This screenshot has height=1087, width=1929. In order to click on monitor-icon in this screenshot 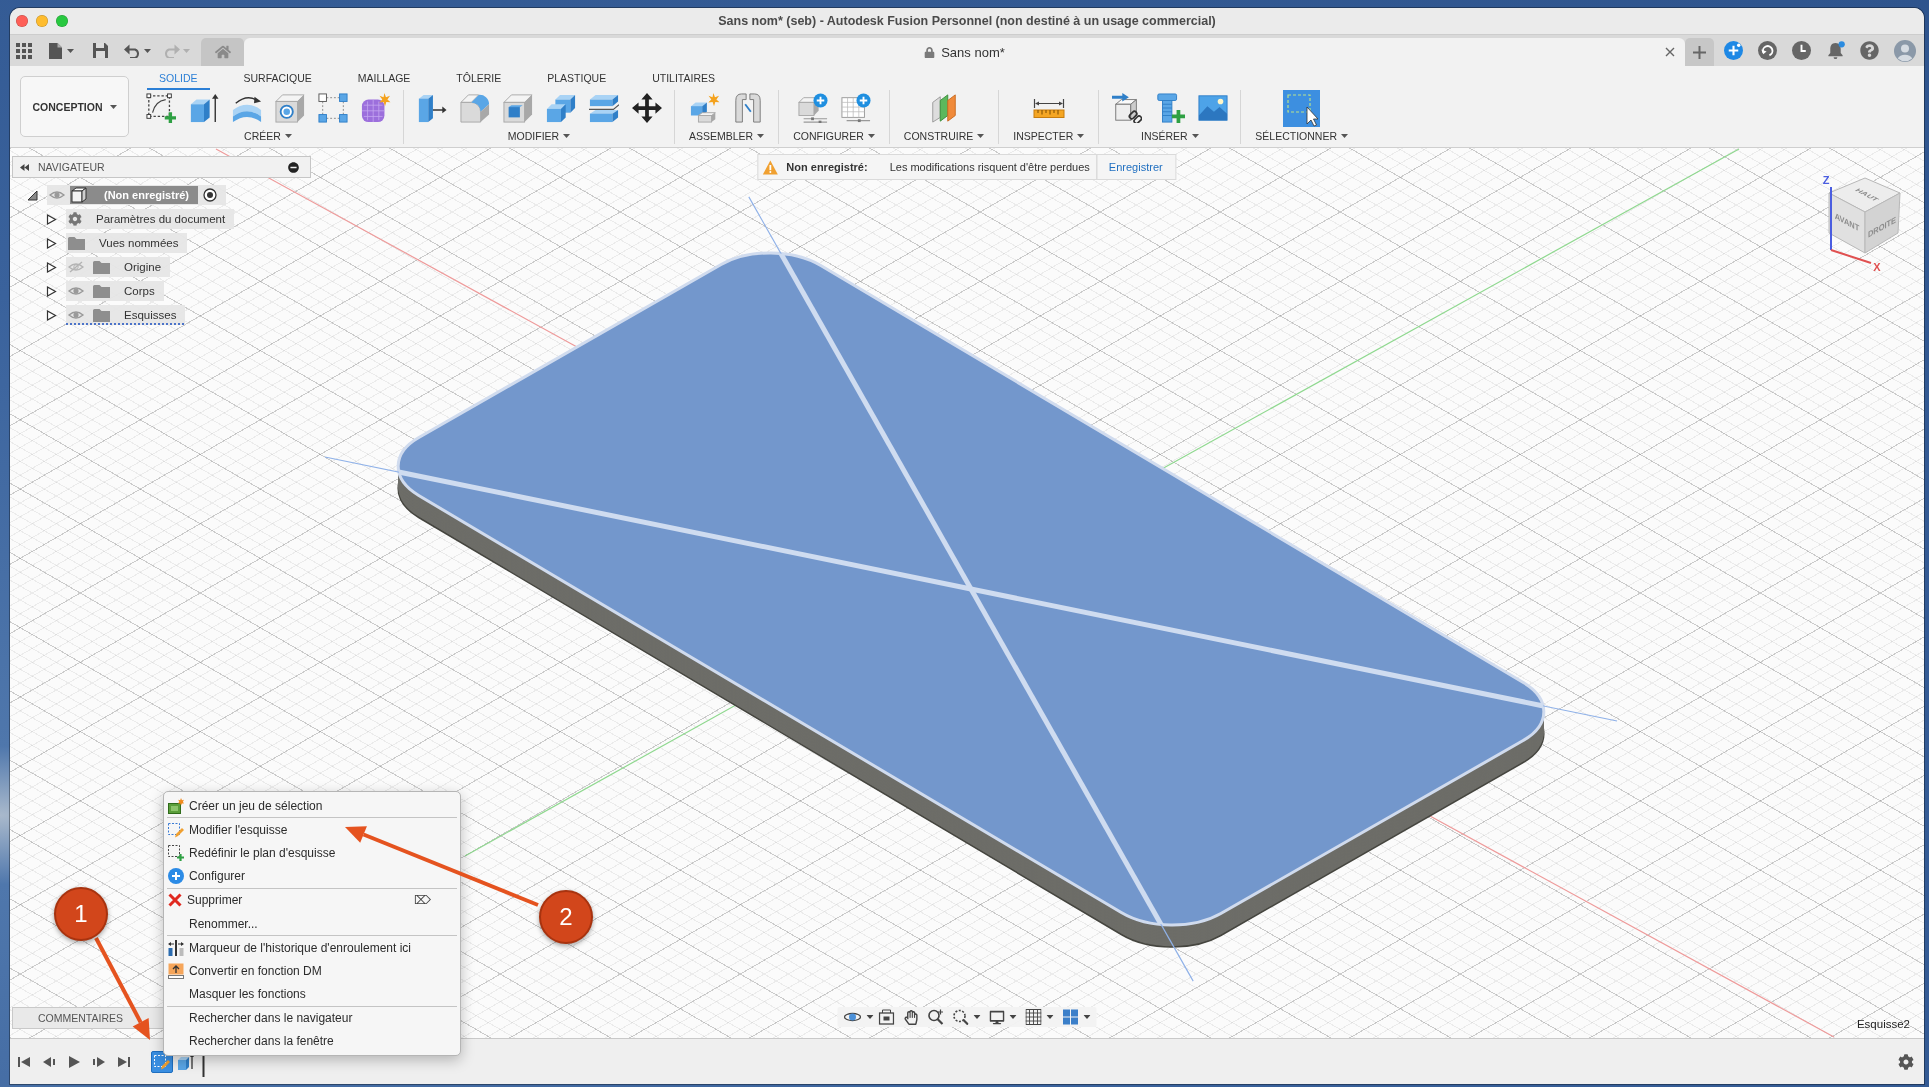, I will do `click(997, 1017)`.